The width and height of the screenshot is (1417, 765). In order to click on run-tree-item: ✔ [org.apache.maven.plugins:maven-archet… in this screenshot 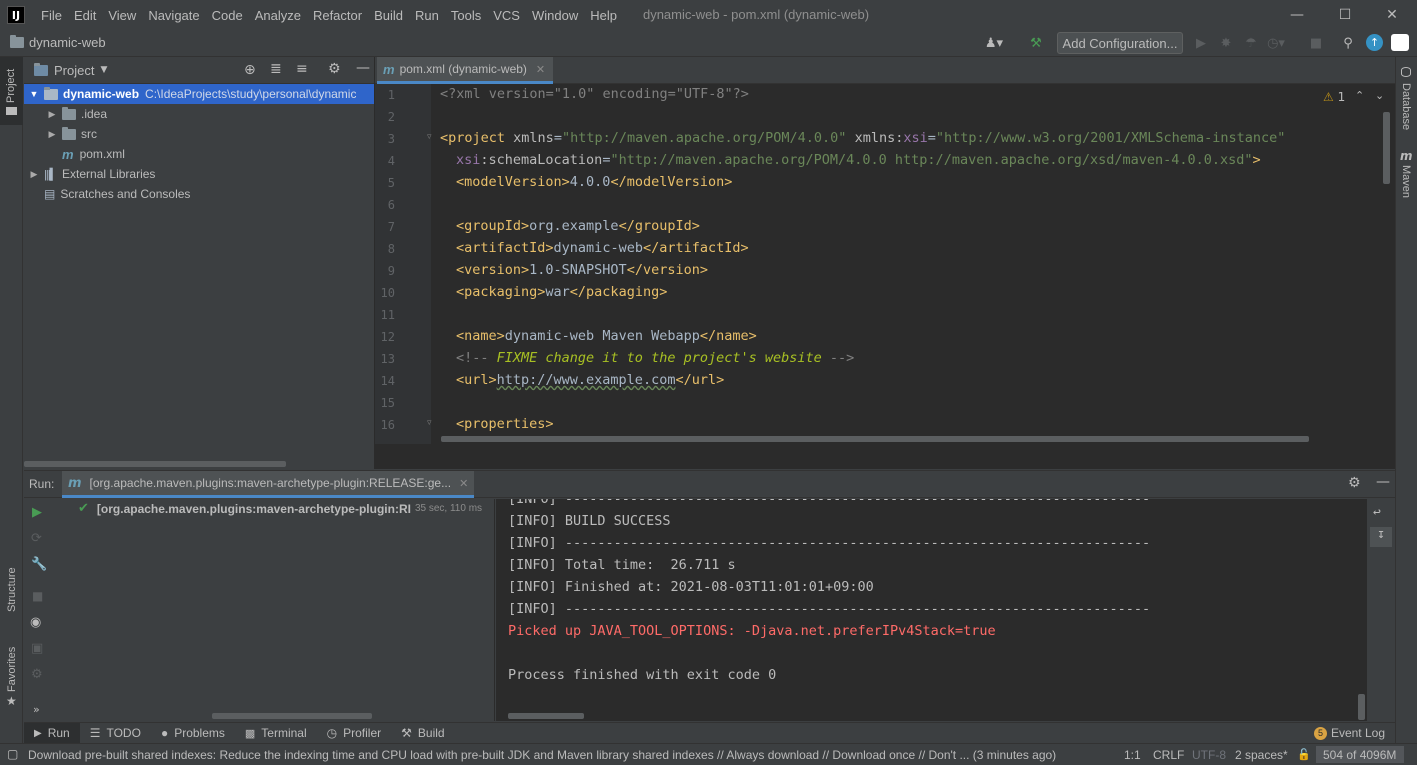, I will do `click(280, 508)`.